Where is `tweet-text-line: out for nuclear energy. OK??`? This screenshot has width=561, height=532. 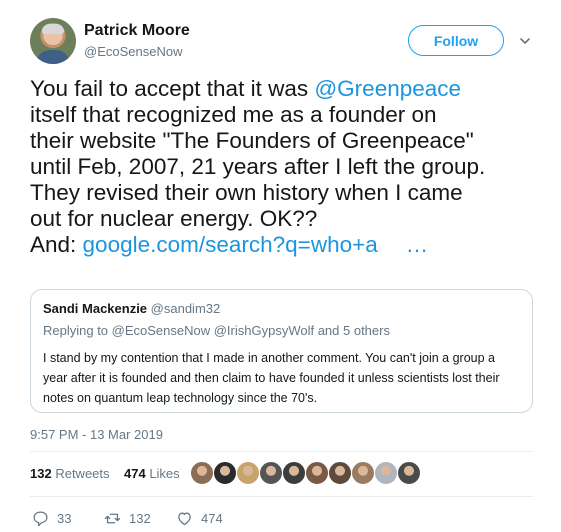 tweet-text-line: out for nuclear energy. OK?? is located at coordinates (174, 218).